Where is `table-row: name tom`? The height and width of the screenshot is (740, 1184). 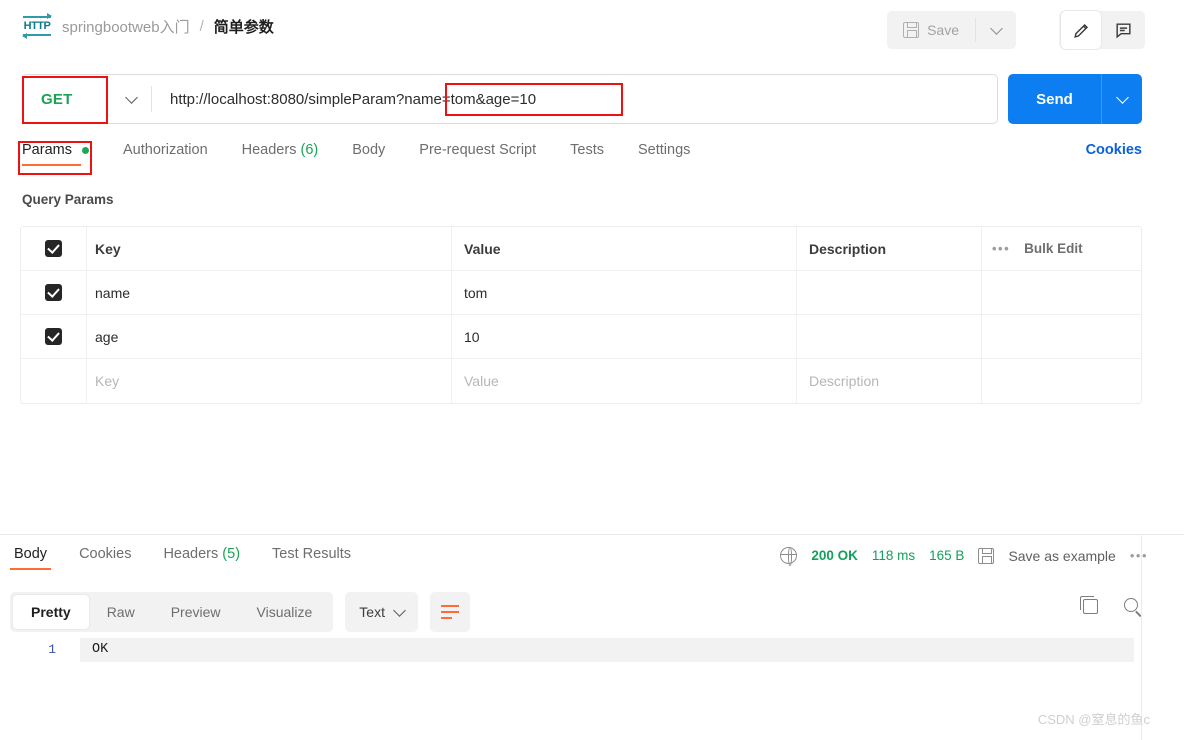 table-row: name tom is located at coordinates (581, 292).